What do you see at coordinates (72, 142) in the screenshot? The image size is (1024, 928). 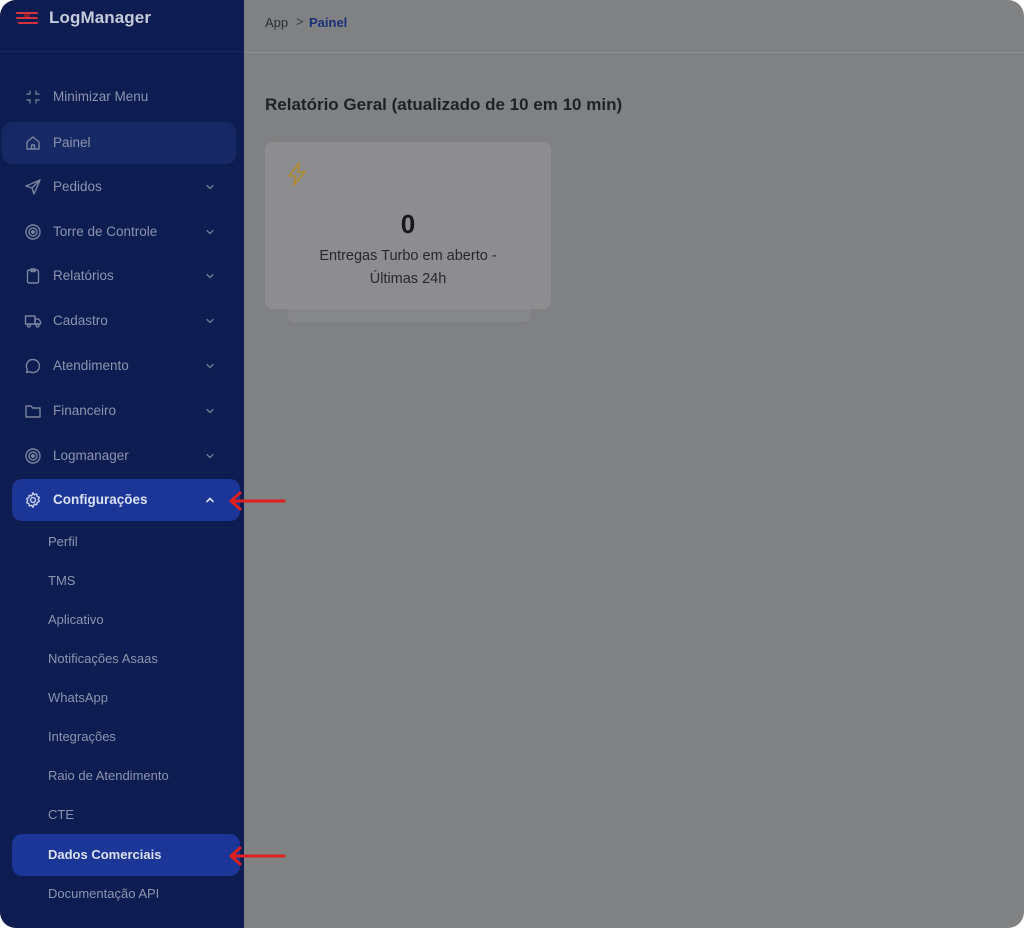 I see `sidebar-item-label: Painel` at bounding box center [72, 142].